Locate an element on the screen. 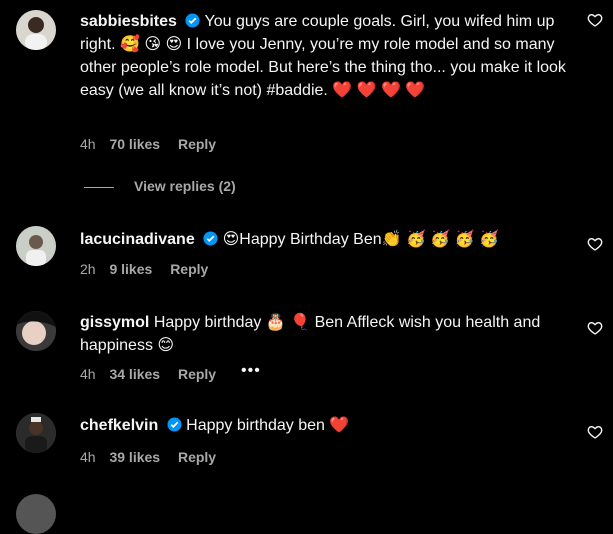  comment-text: Happy birthday ben ❤️ is located at coordinates (268, 425).